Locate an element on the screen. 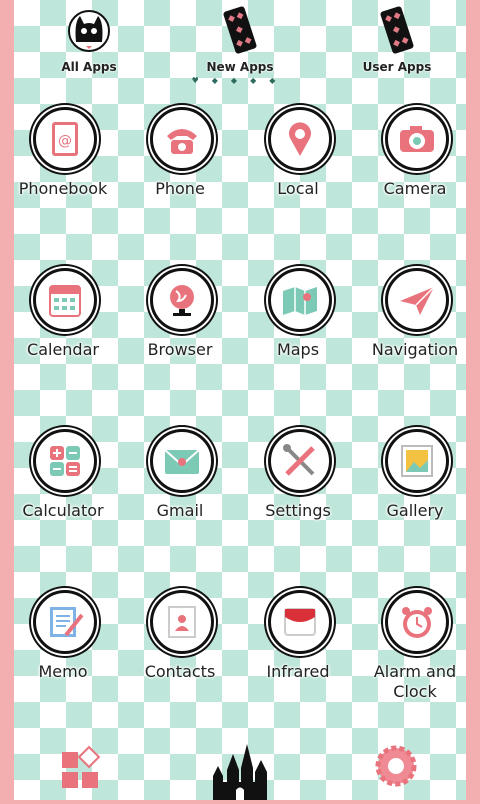 This screenshot has width=480, height=804. dock-app-drawer is located at coordinates (91, 770).